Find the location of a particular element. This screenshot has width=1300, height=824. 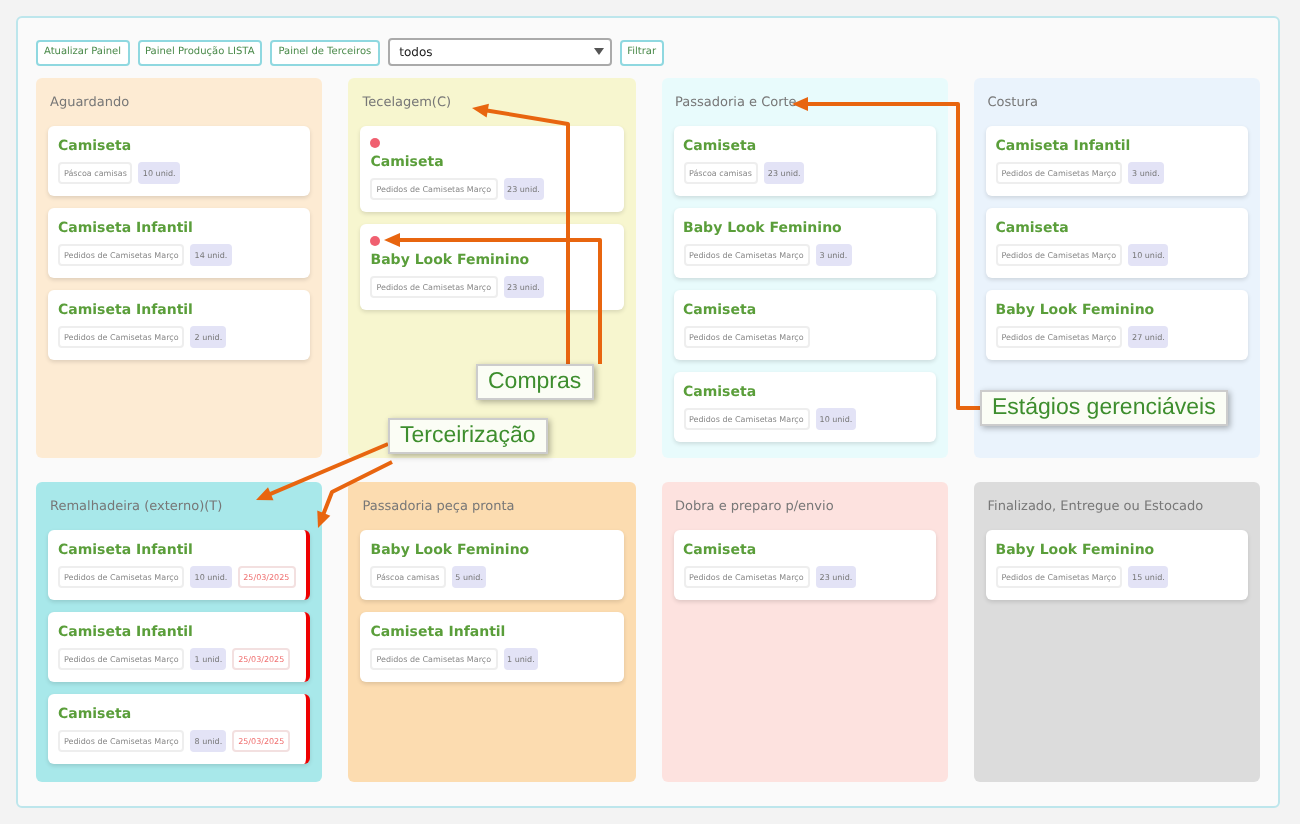

caret-icon is located at coordinates (598, 52).